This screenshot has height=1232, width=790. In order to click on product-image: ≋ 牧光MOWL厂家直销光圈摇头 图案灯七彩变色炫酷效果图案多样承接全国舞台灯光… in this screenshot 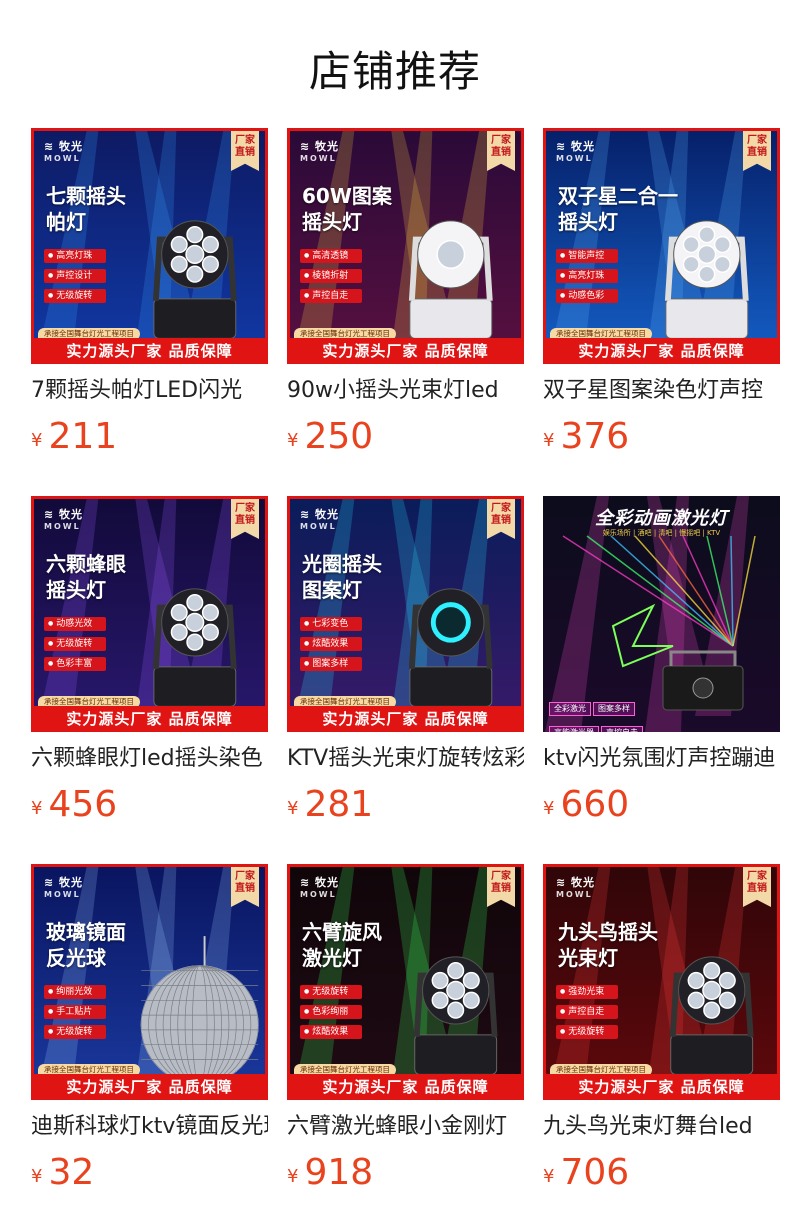, I will do `click(405, 614)`.